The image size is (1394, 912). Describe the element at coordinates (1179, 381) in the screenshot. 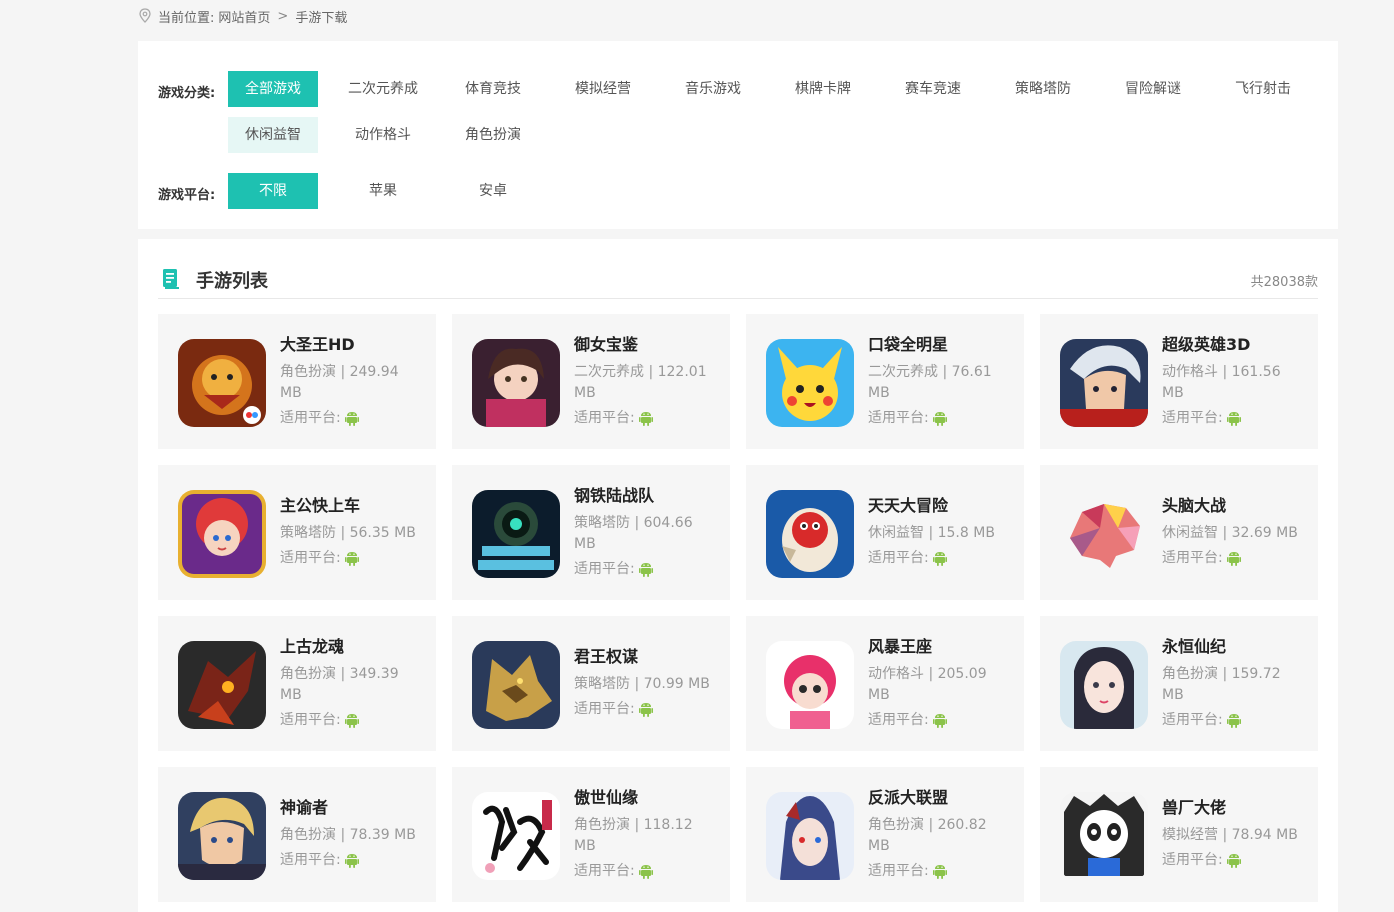

I see `game-card: 超级英雄3D 动作格斗 | 161.56 MB 适用平台:` at that location.